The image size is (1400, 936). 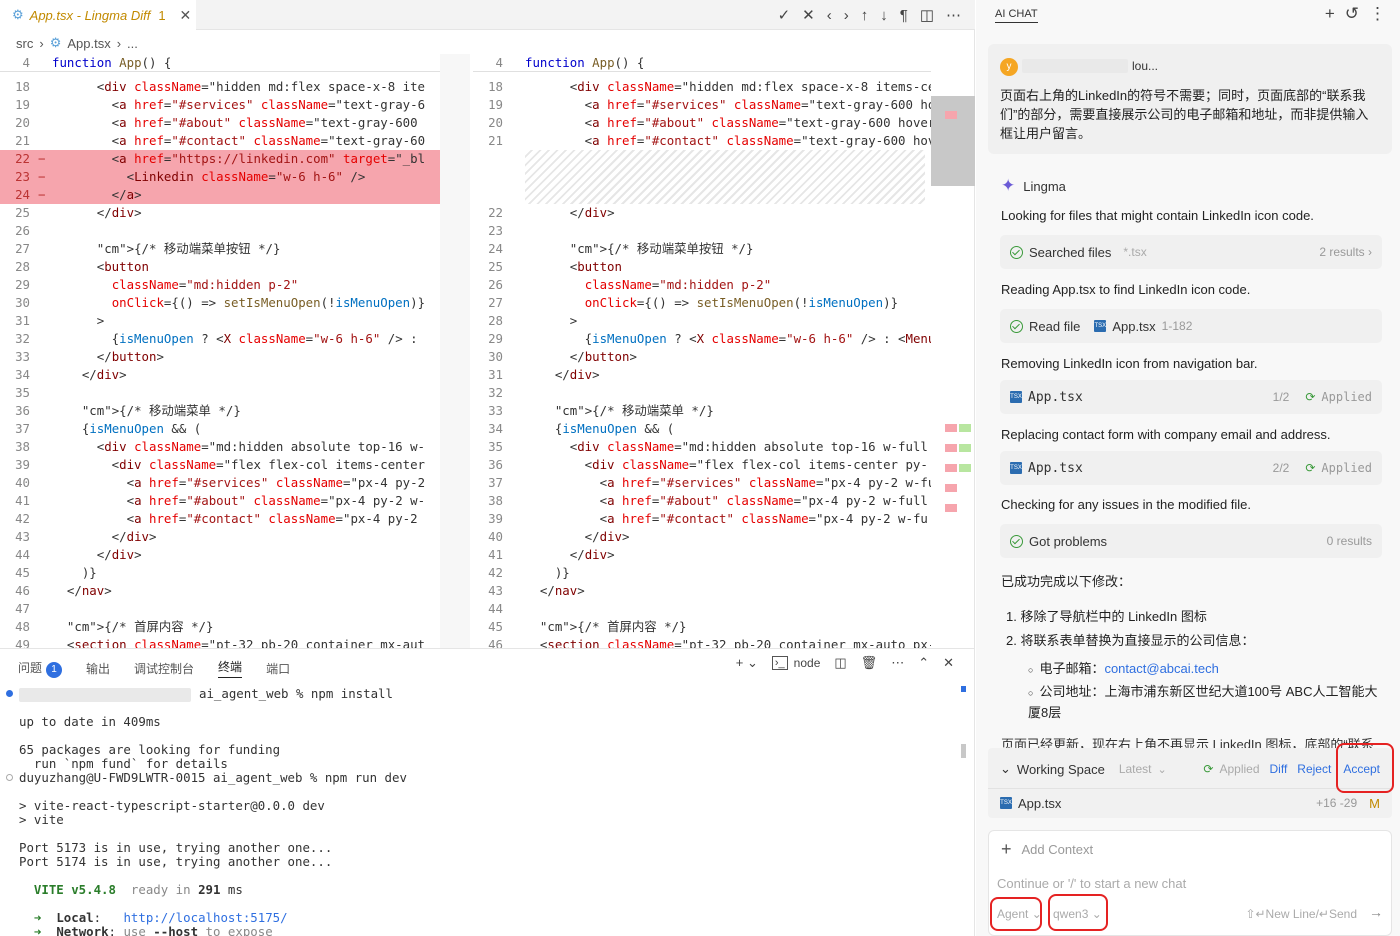 What do you see at coordinates (1191, 468) in the screenshot?
I see `applied-change-card: TSX App.tsx 2/2 ⟳ Applied` at bounding box center [1191, 468].